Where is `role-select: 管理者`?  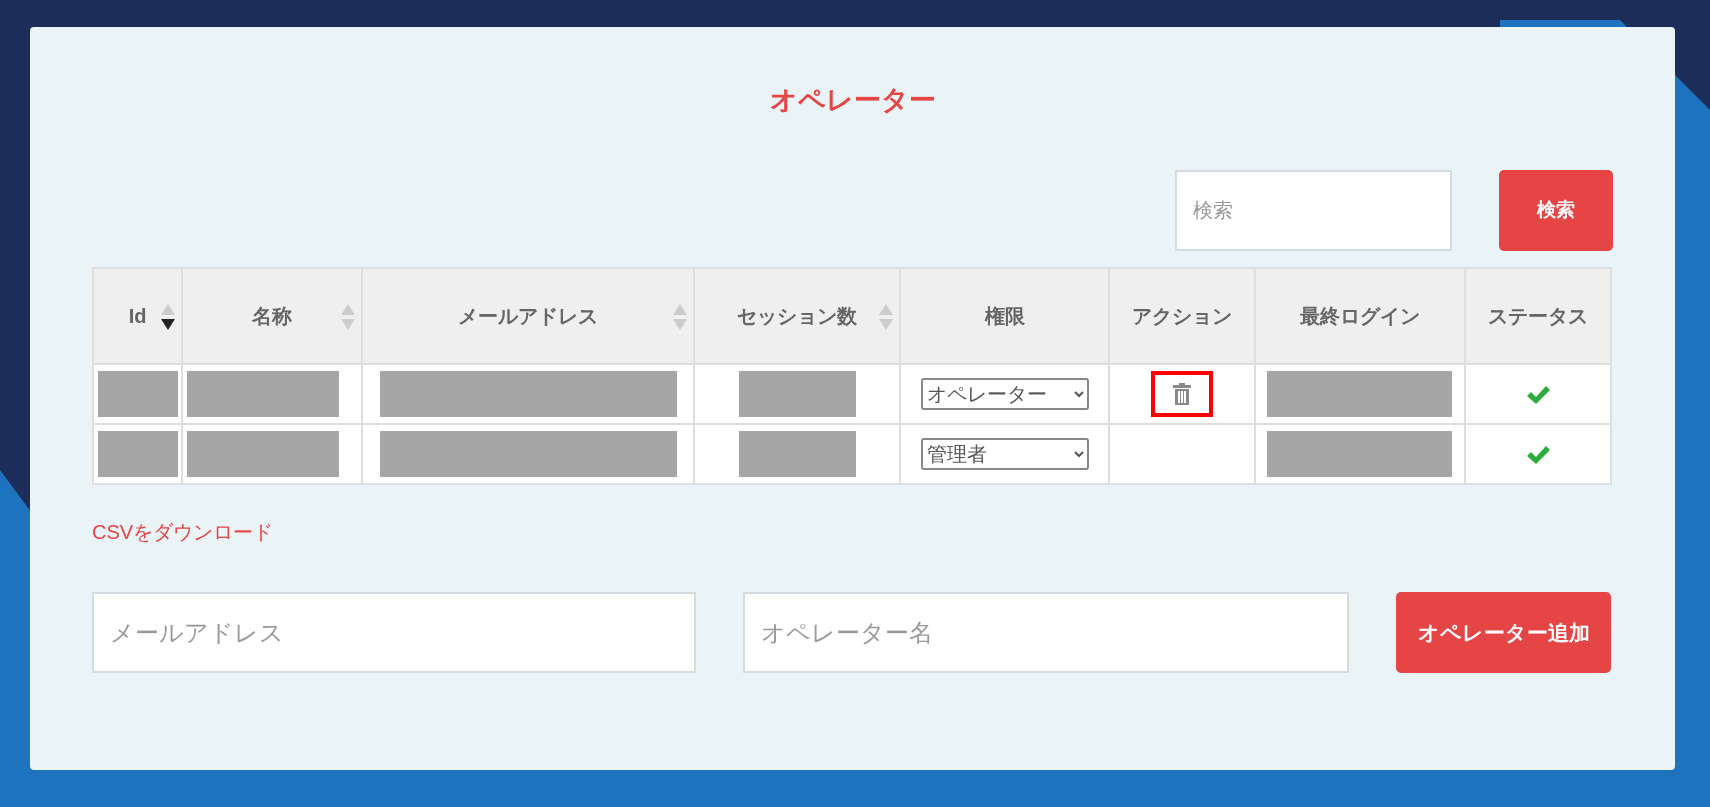 role-select: 管理者 is located at coordinates (1004, 454).